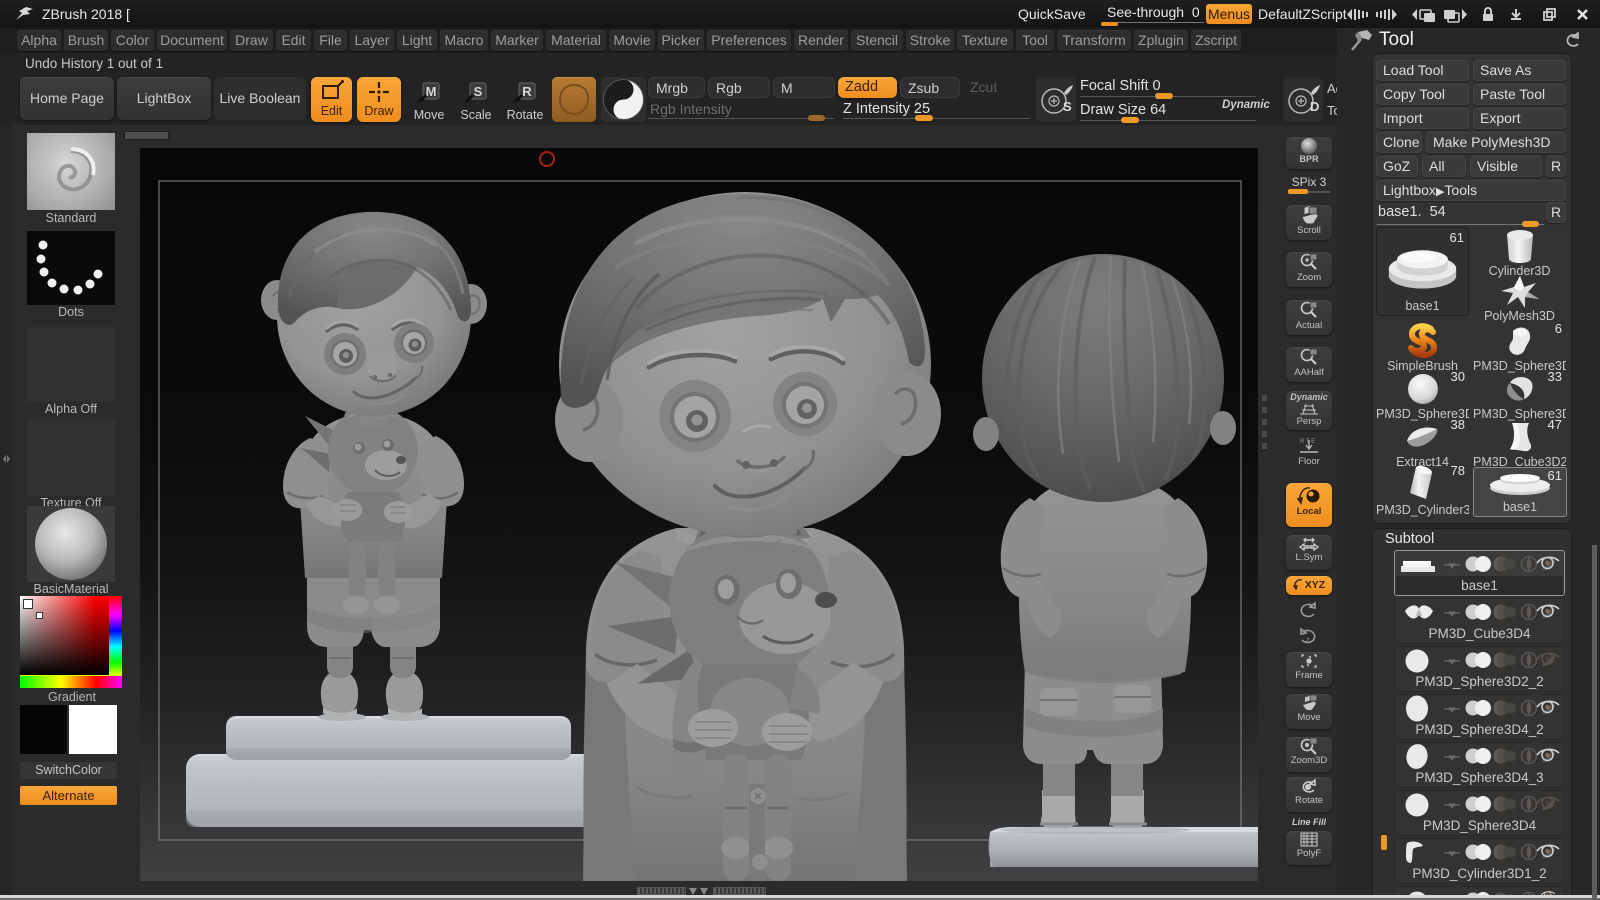 The height and width of the screenshot is (900, 1600). What do you see at coordinates (1308, 640) in the screenshot?
I see `svg-text: z` at bounding box center [1308, 640].